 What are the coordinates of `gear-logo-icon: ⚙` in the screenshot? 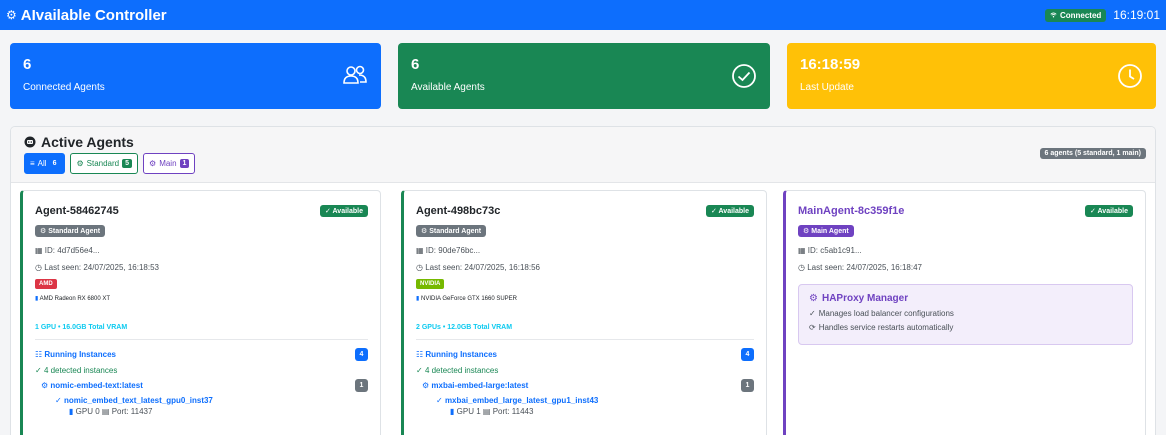 It's located at (11, 15).